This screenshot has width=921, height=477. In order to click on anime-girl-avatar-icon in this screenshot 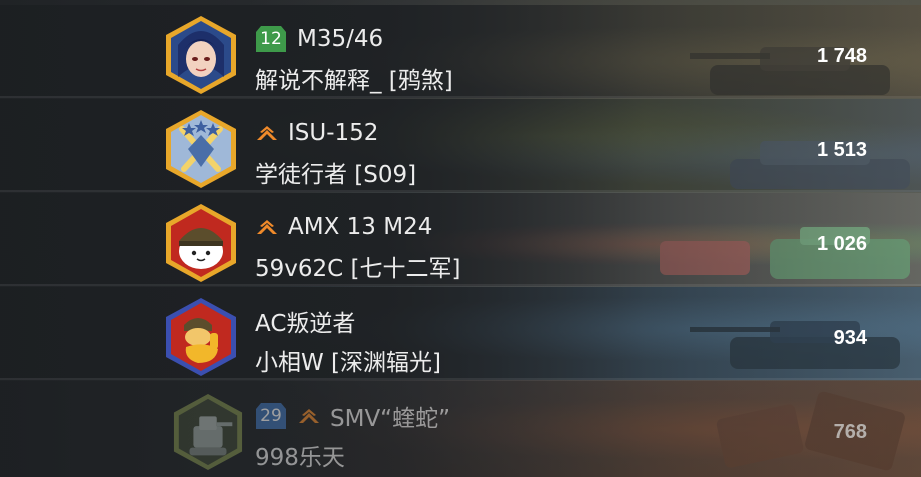, I will do `click(201, 55)`.